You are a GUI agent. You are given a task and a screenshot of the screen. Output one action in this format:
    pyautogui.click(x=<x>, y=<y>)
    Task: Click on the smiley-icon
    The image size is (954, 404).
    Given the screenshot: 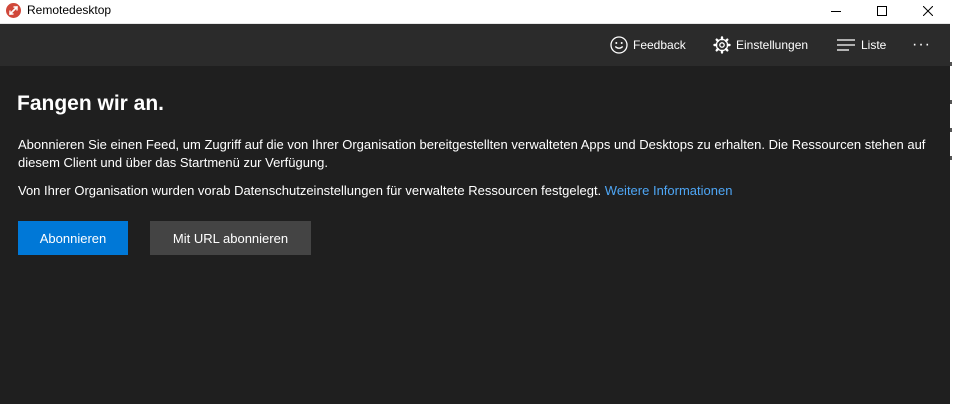 What is the action you would take?
    pyautogui.click(x=619, y=45)
    